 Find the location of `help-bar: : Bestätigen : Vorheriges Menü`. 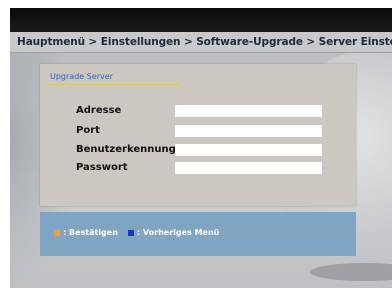

help-bar: : Bestätigen : Vorheriges Menü is located at coordinates (198, 234).